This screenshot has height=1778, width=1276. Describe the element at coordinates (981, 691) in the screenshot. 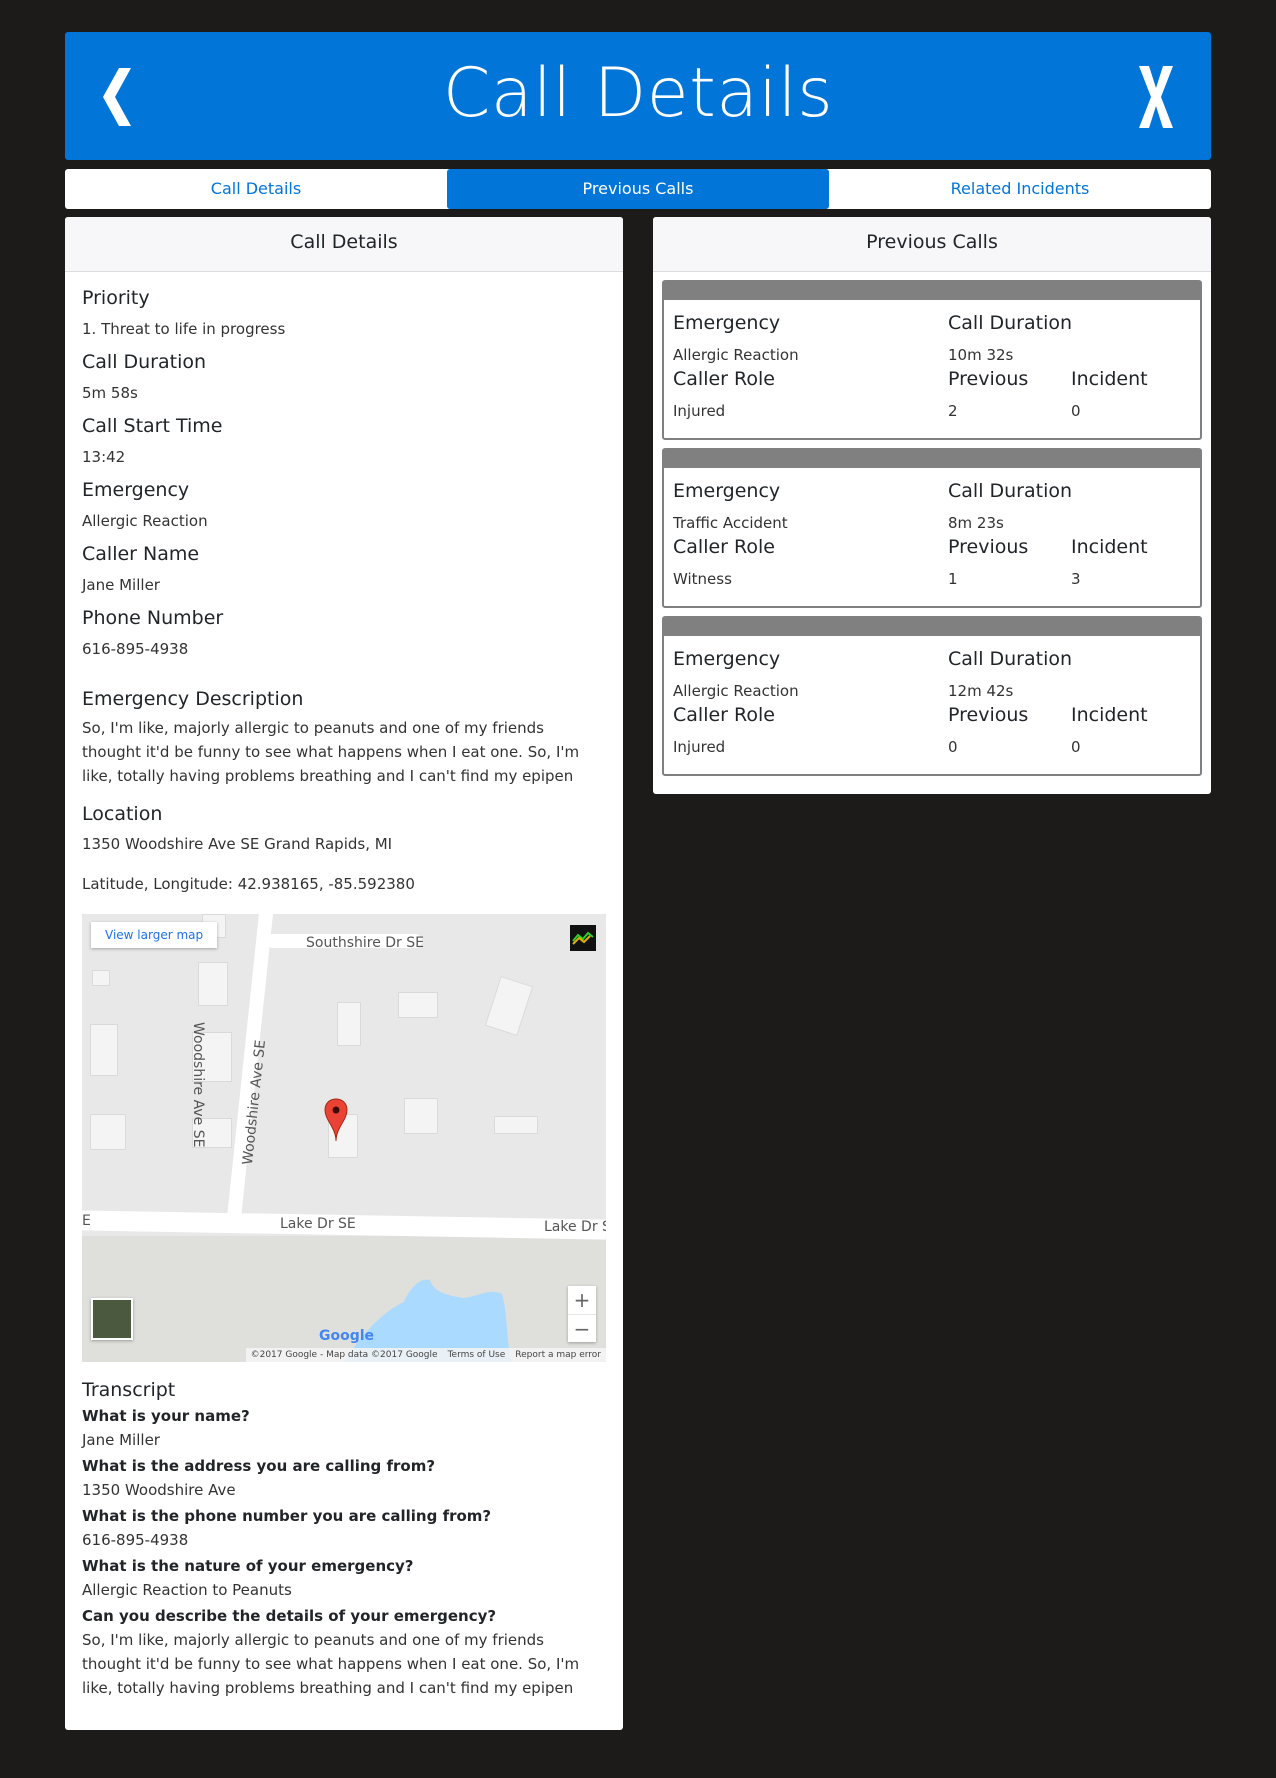

I see `call-duration-value: 12m 42s` at that location.